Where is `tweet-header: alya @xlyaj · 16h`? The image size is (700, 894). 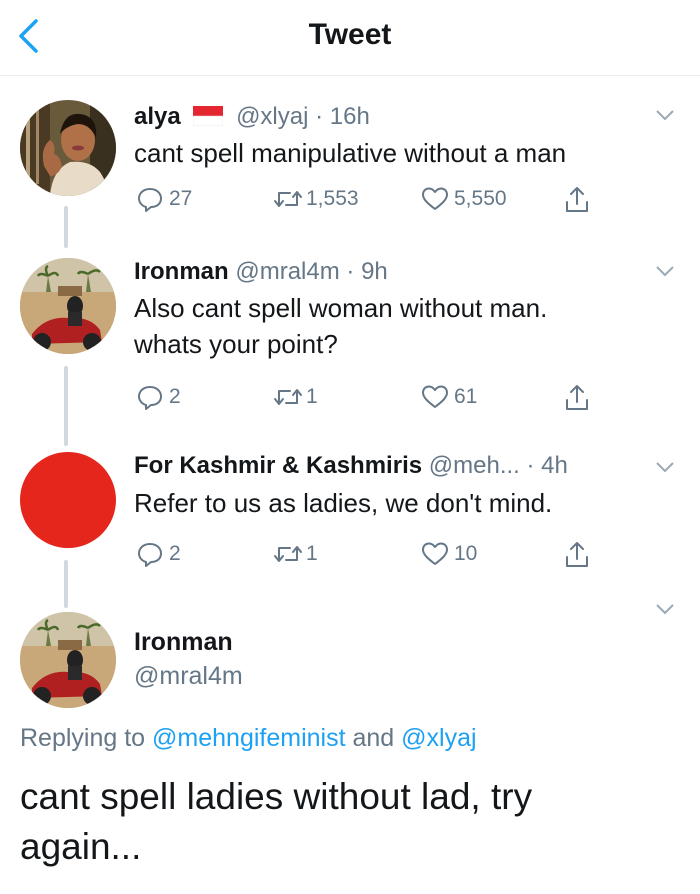 tweet-header: alya @xlyaj · 16h is located at coordinates (252, 117).